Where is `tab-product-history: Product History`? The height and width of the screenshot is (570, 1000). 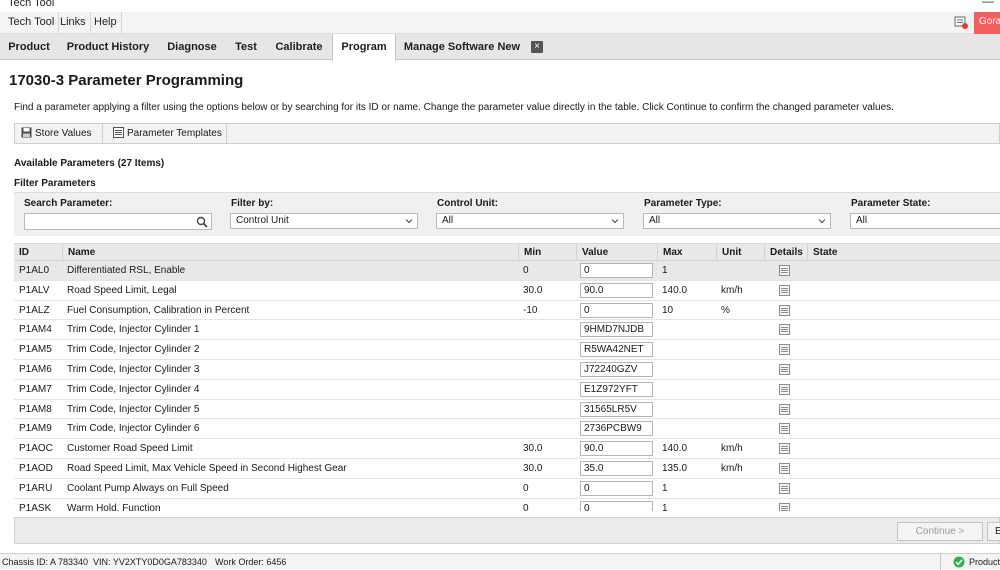
tab-product-history: Product History is located at coordinates (108, 47).